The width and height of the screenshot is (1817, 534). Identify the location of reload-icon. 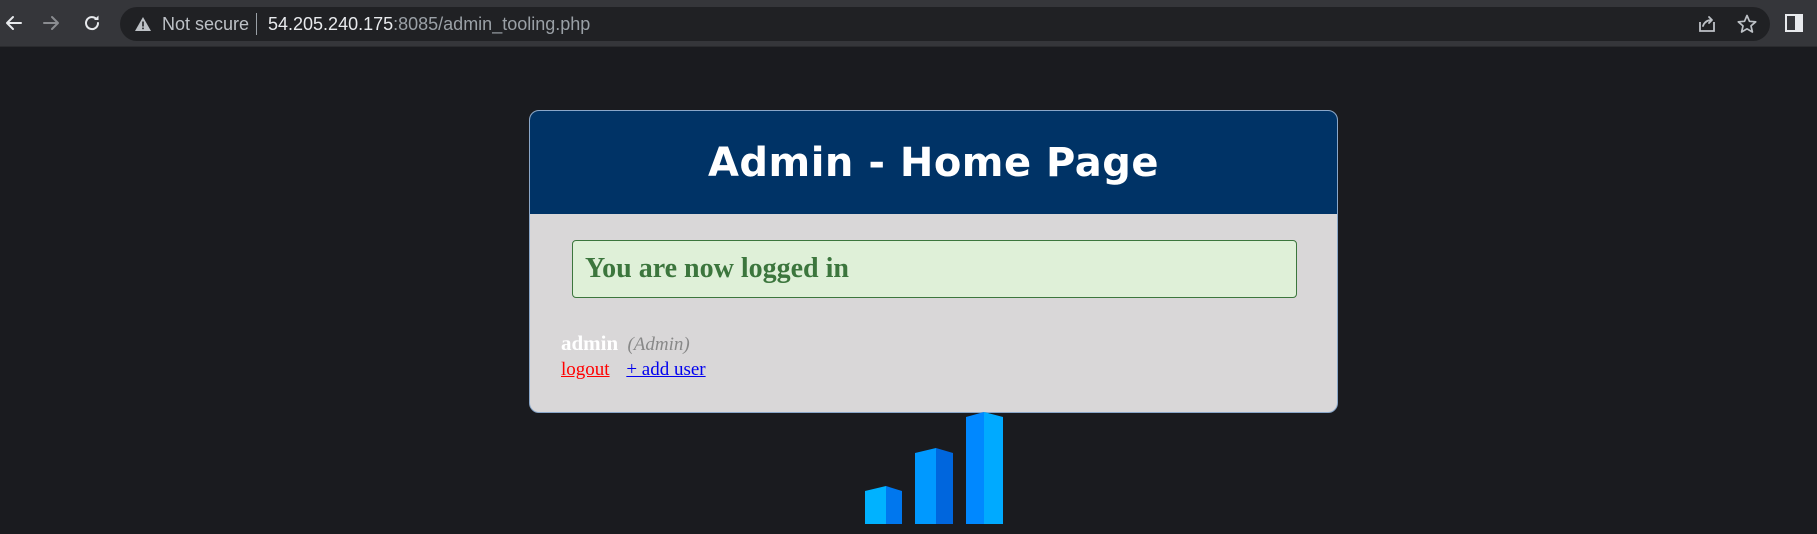
(92, 23).